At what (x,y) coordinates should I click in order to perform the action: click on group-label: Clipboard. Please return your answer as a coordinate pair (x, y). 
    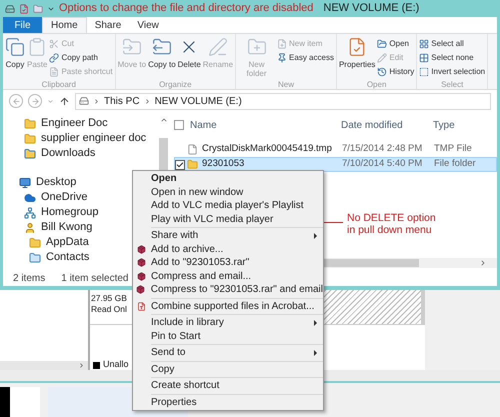
    Looking at the image, I should click on (58, 85).